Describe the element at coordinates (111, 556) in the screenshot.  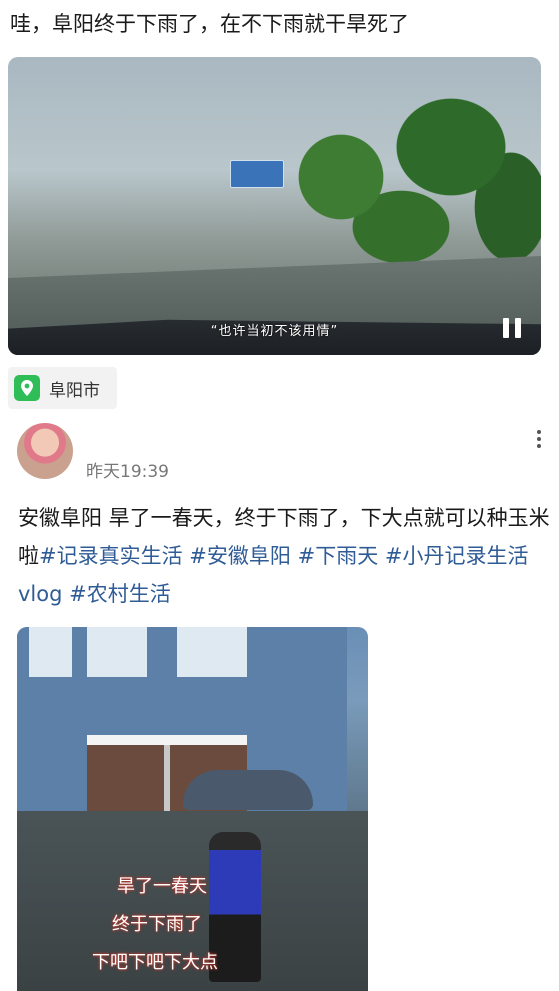
I see `hashtag-link: #记录真实生活` at that location.